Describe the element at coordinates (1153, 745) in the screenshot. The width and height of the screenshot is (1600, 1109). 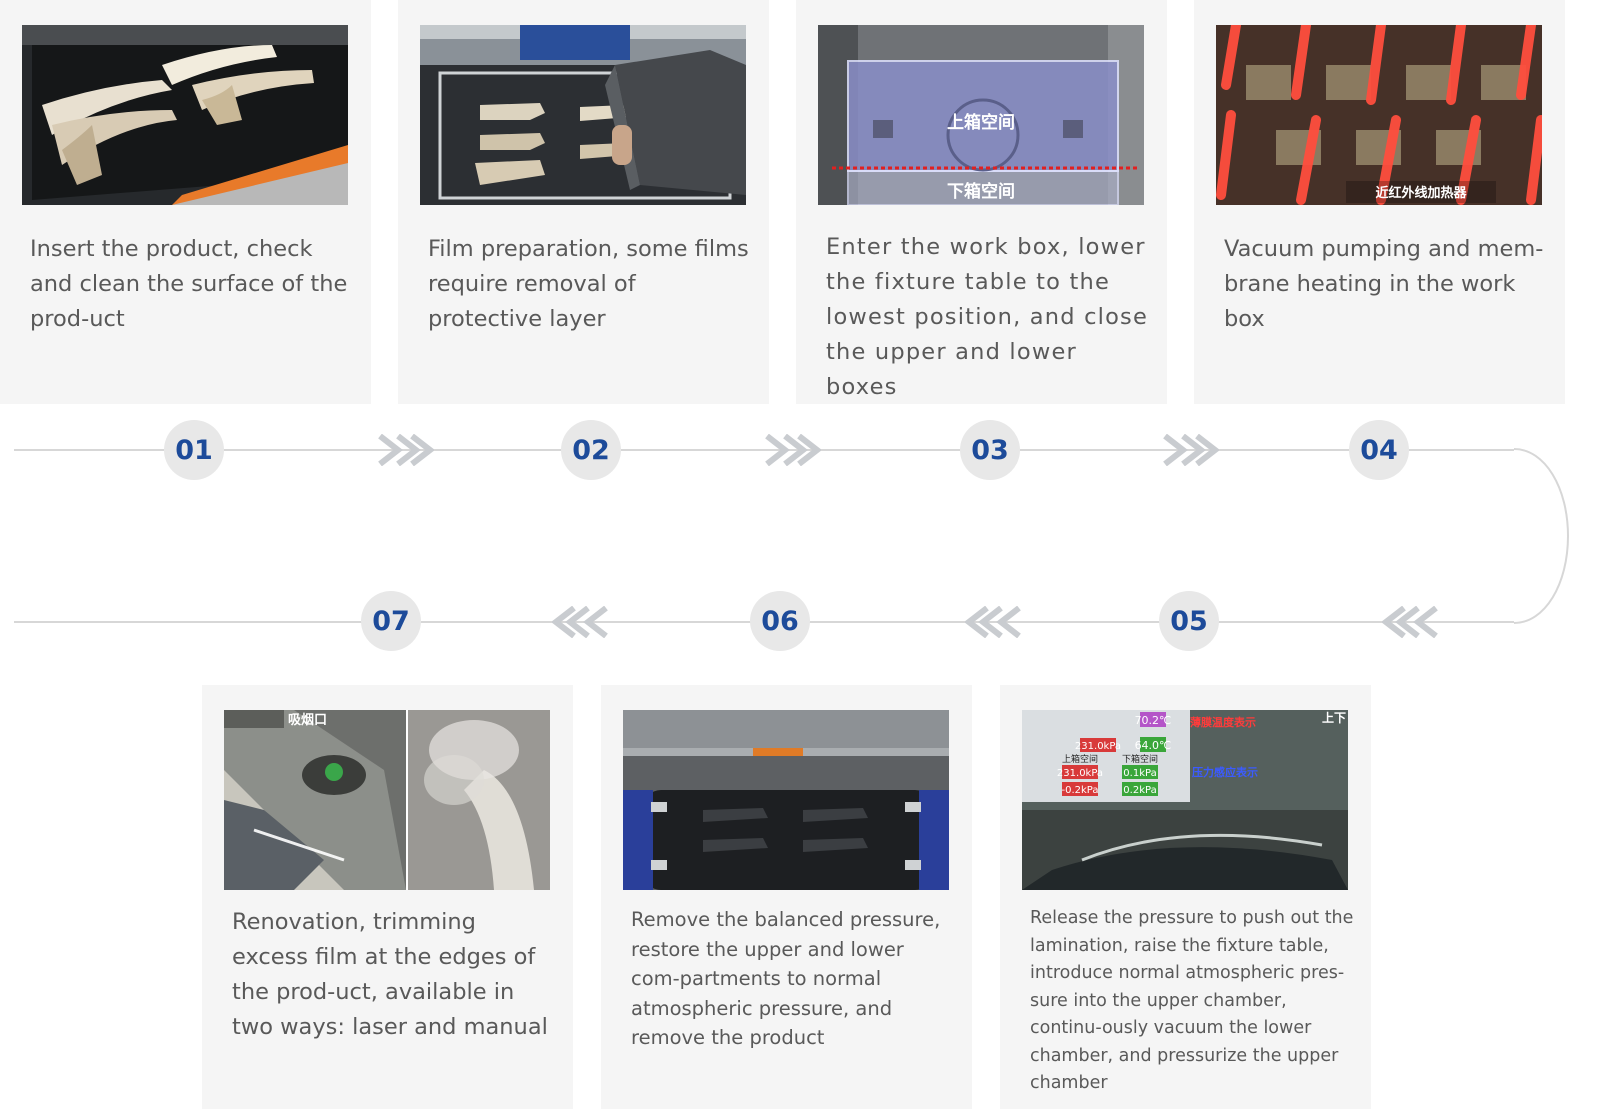
I see `temperature-bottom: 64.0℃` at that location.